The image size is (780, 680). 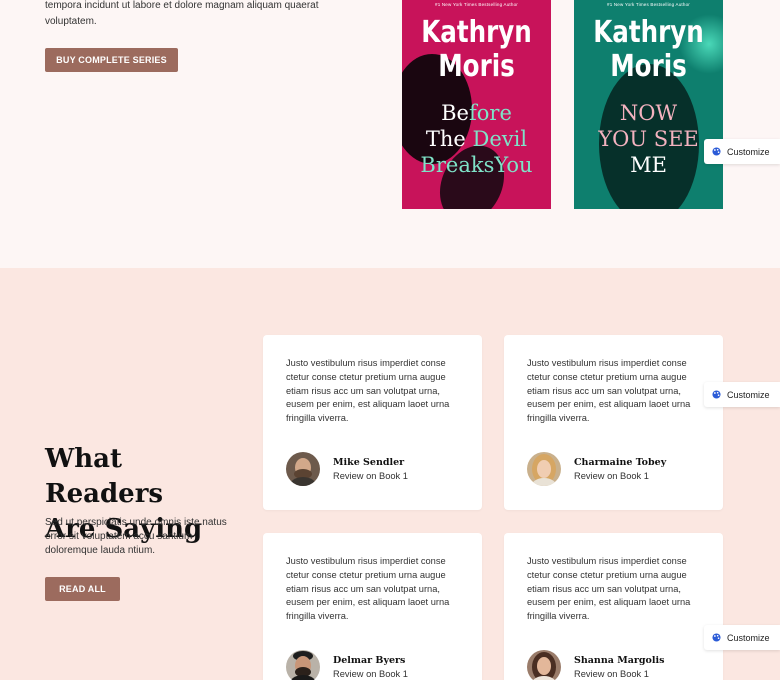 What do you see at coordinates (500, 139) in the screenshot?
I see `title-part-accent: Devil` at bounding box center [500, 139].